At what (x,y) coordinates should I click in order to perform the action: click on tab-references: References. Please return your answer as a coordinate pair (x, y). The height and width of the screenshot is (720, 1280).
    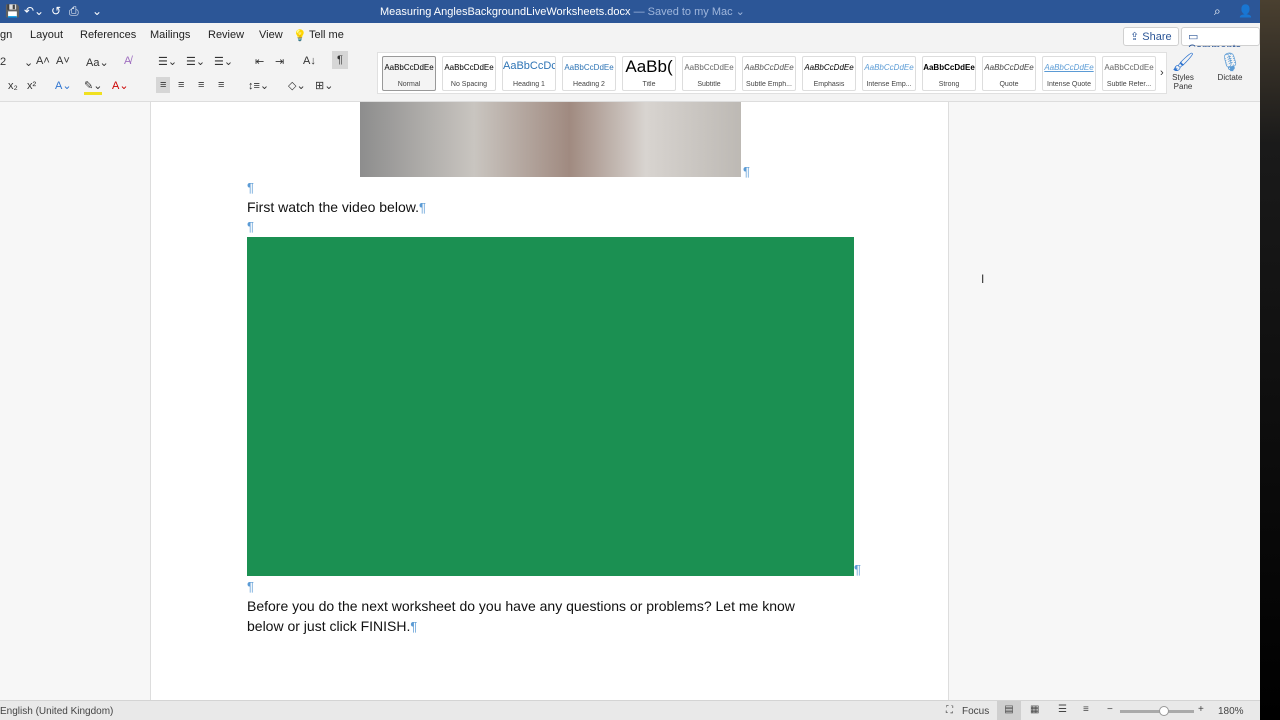
    Looking at the image, I should click on (108, 35).